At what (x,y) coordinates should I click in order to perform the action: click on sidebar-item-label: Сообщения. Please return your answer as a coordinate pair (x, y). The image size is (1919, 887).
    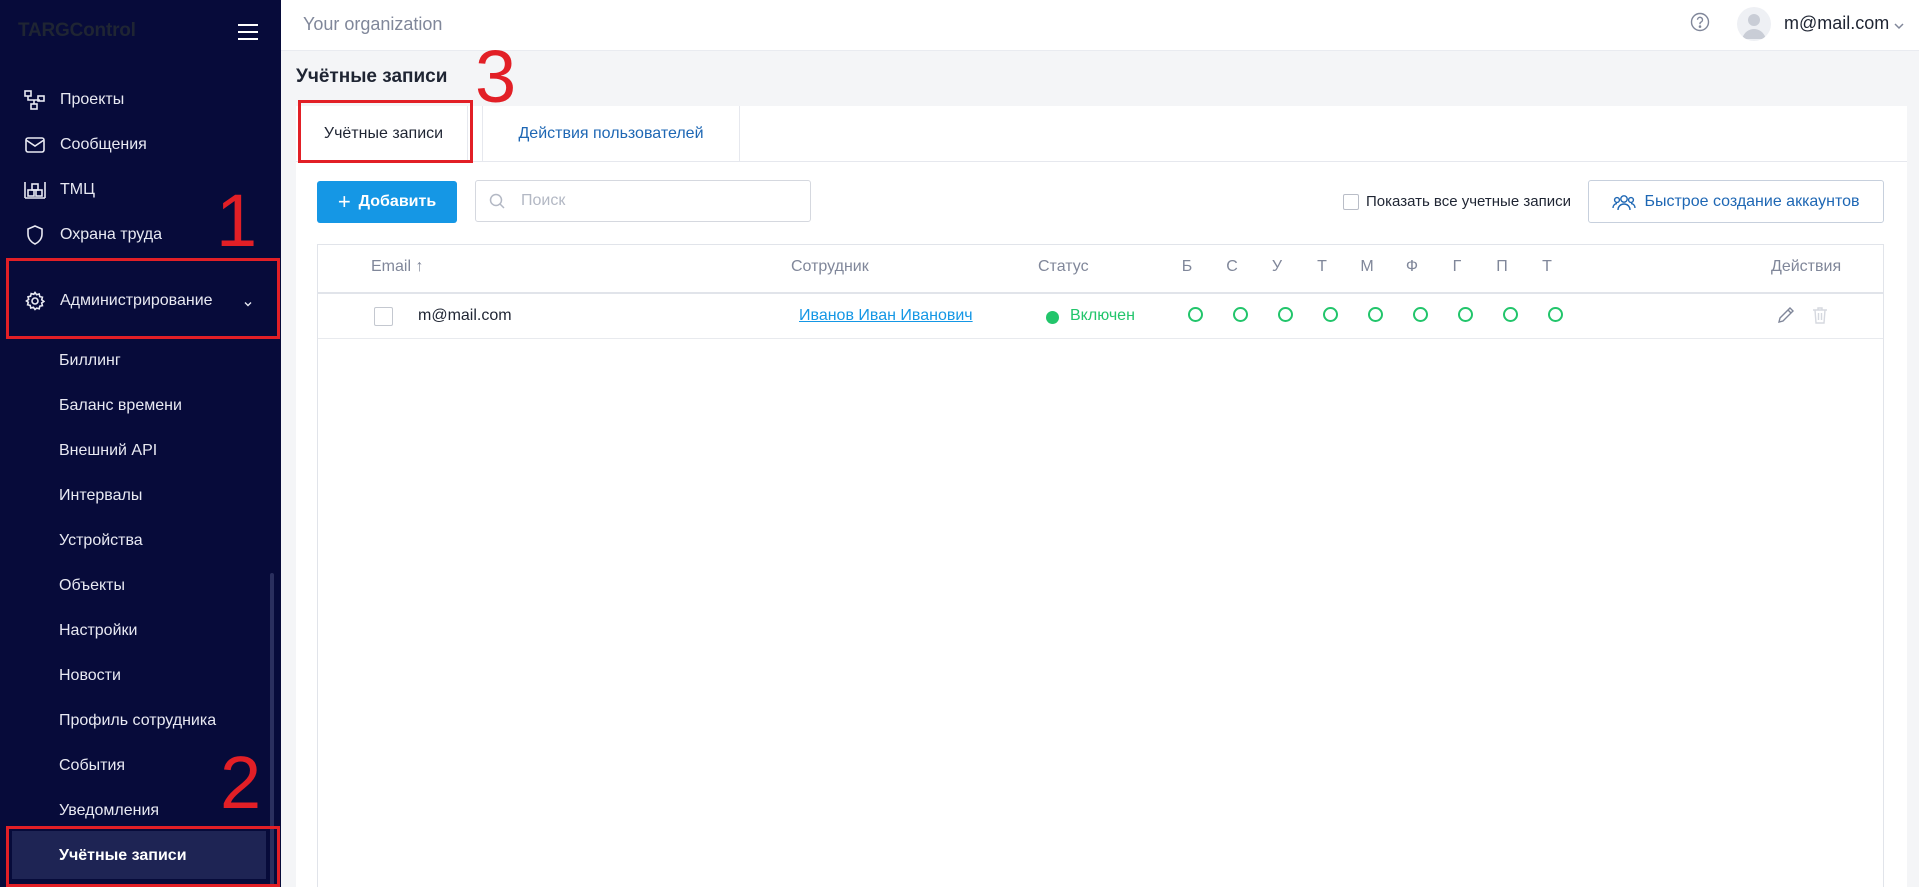
    Looking at the image, I should click on (103, 144).